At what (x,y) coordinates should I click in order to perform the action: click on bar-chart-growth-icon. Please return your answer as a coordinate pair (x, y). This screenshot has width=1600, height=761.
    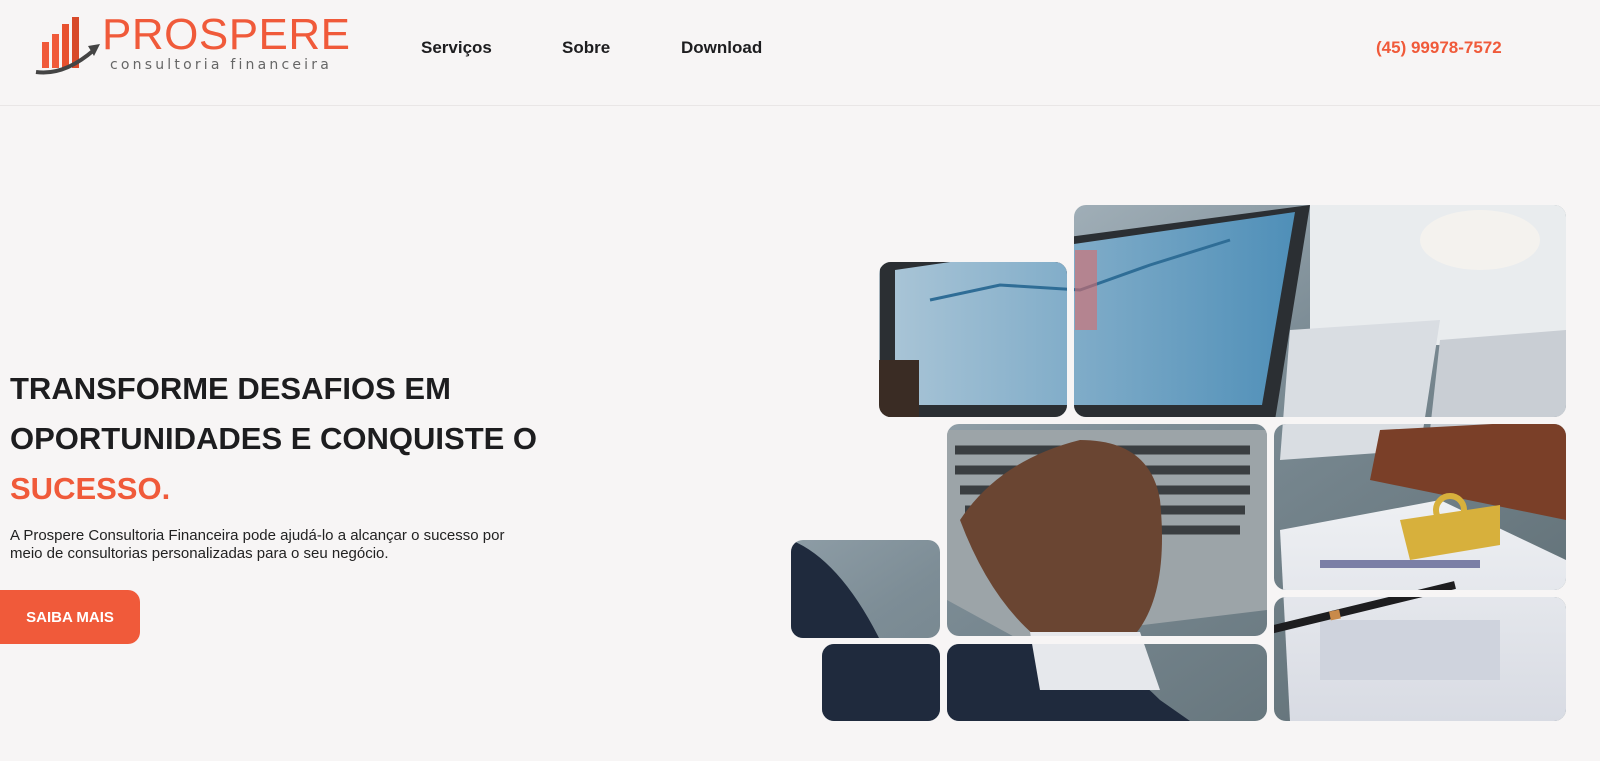
    Looking at the image, I should click on (67, 46).